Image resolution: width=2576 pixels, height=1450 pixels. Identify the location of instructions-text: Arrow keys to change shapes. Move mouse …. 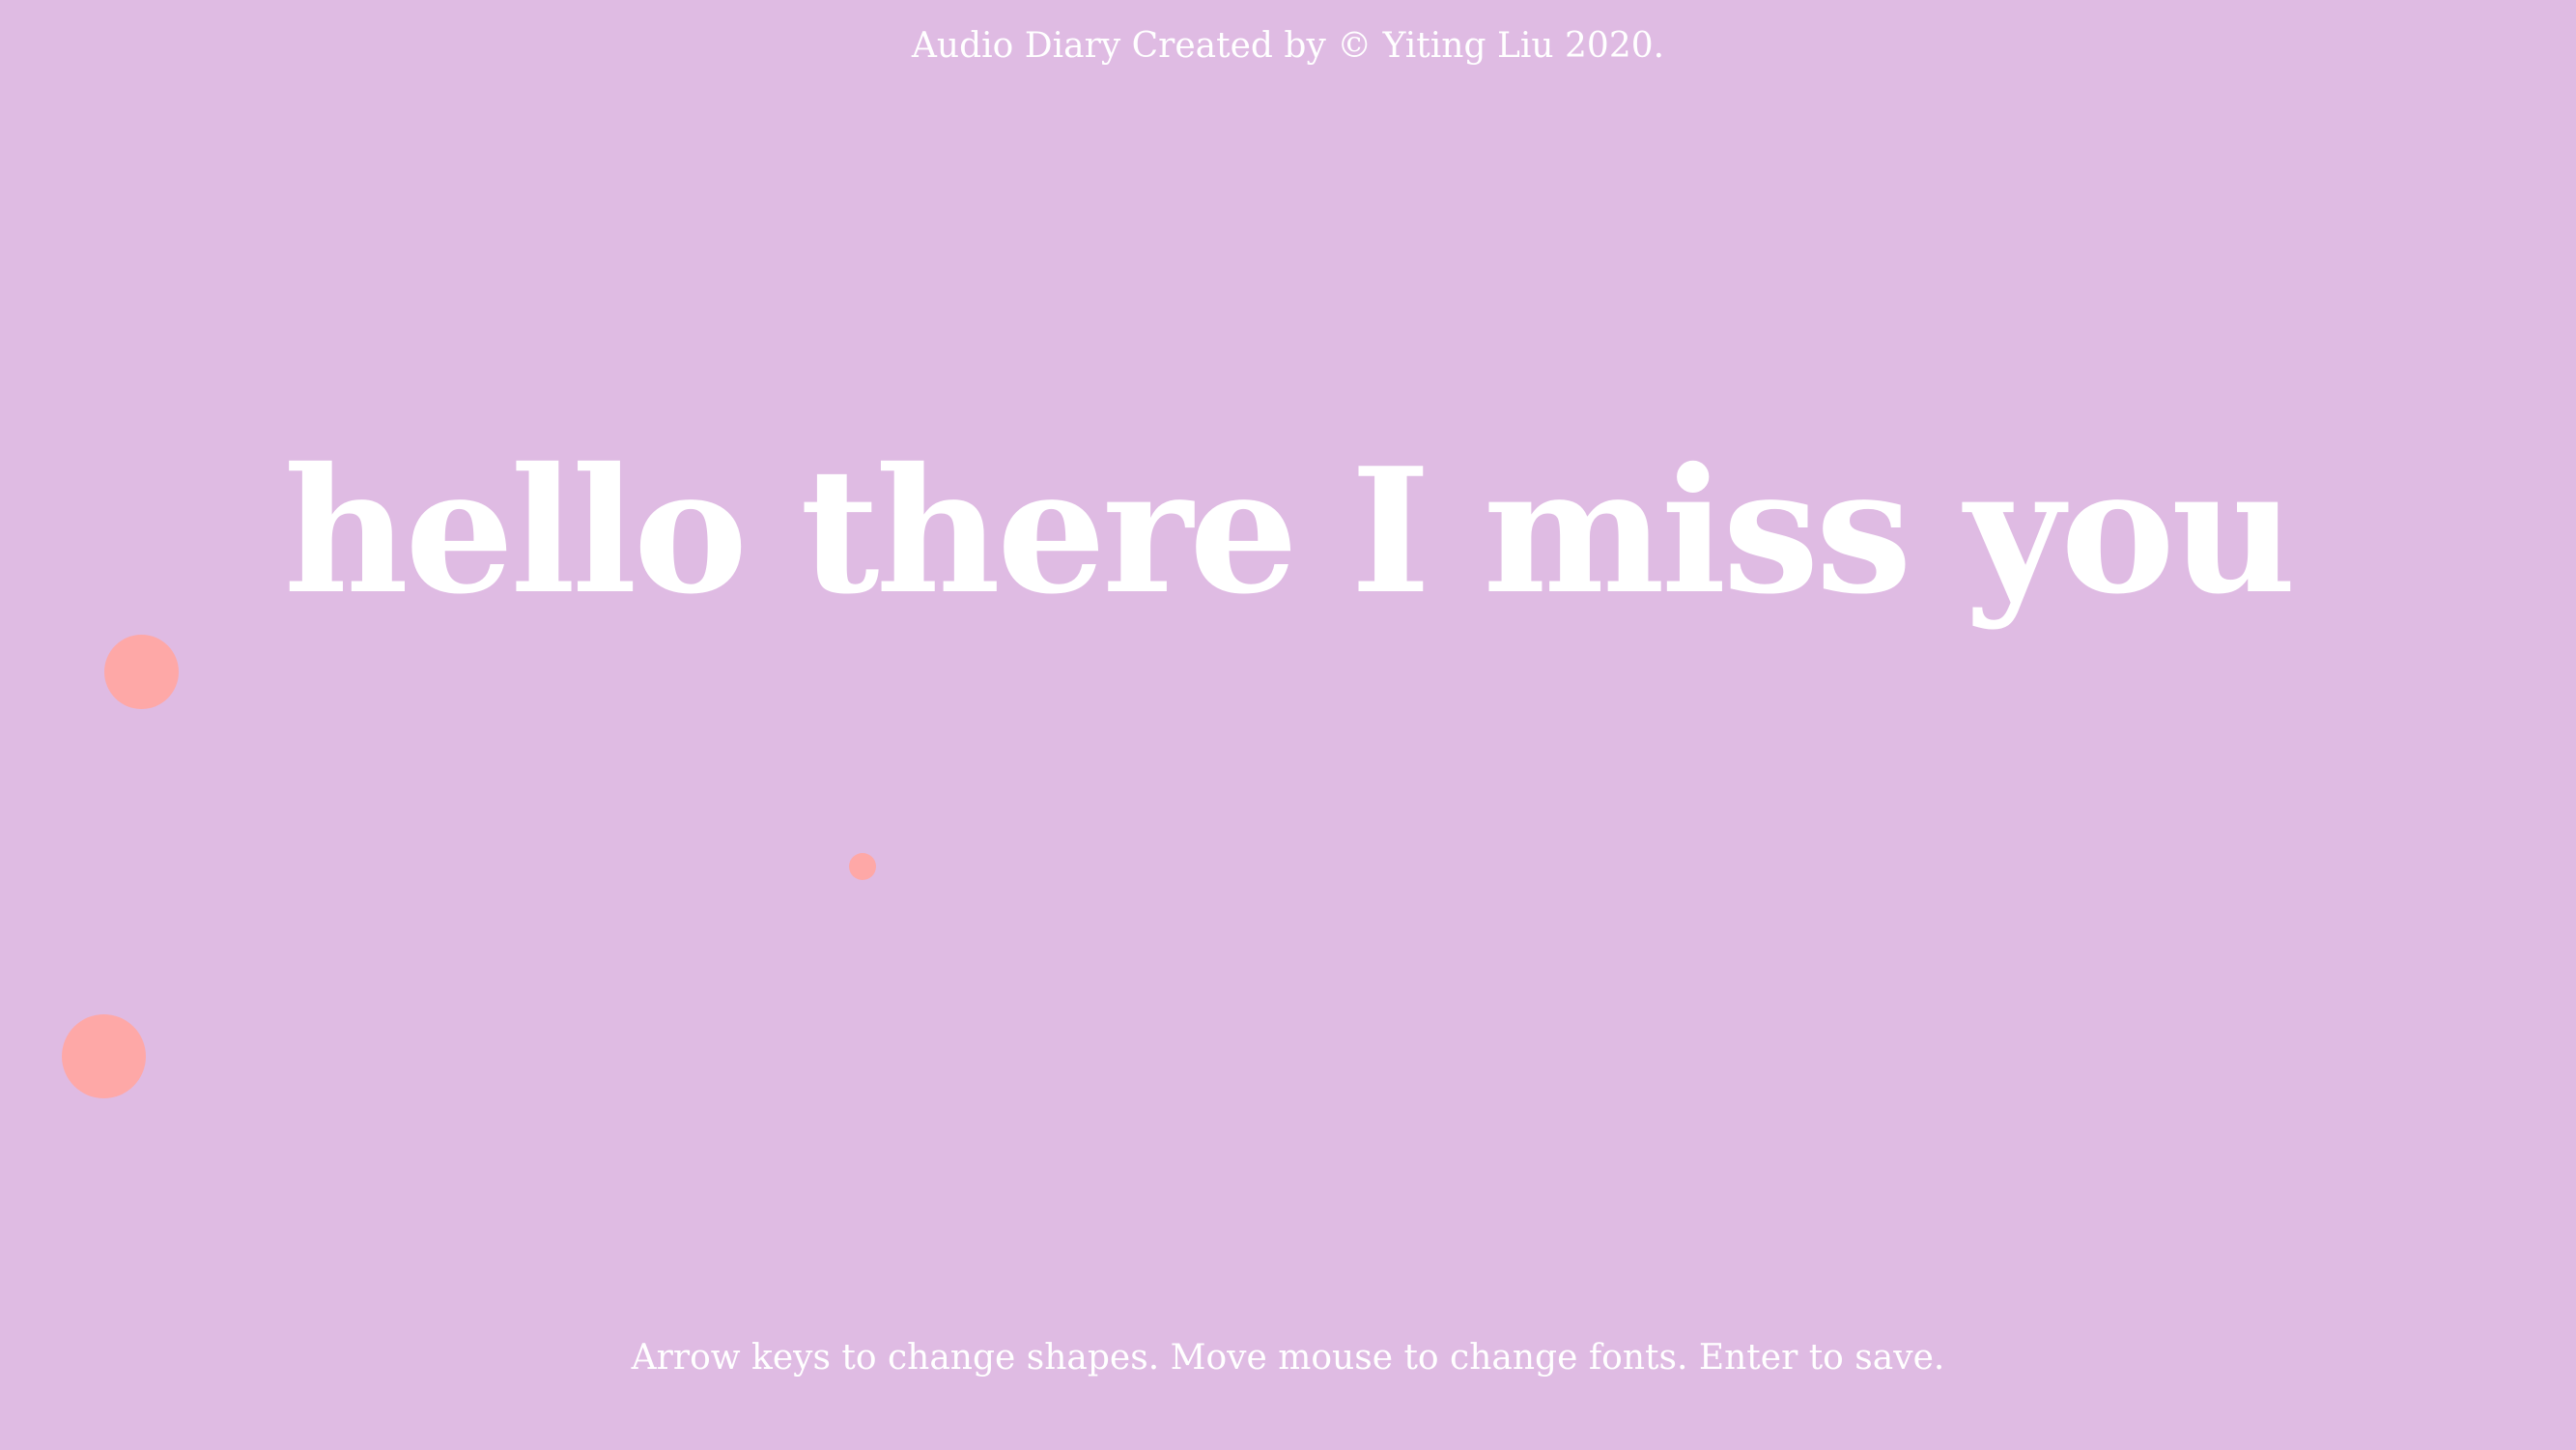
(1288, 1358).